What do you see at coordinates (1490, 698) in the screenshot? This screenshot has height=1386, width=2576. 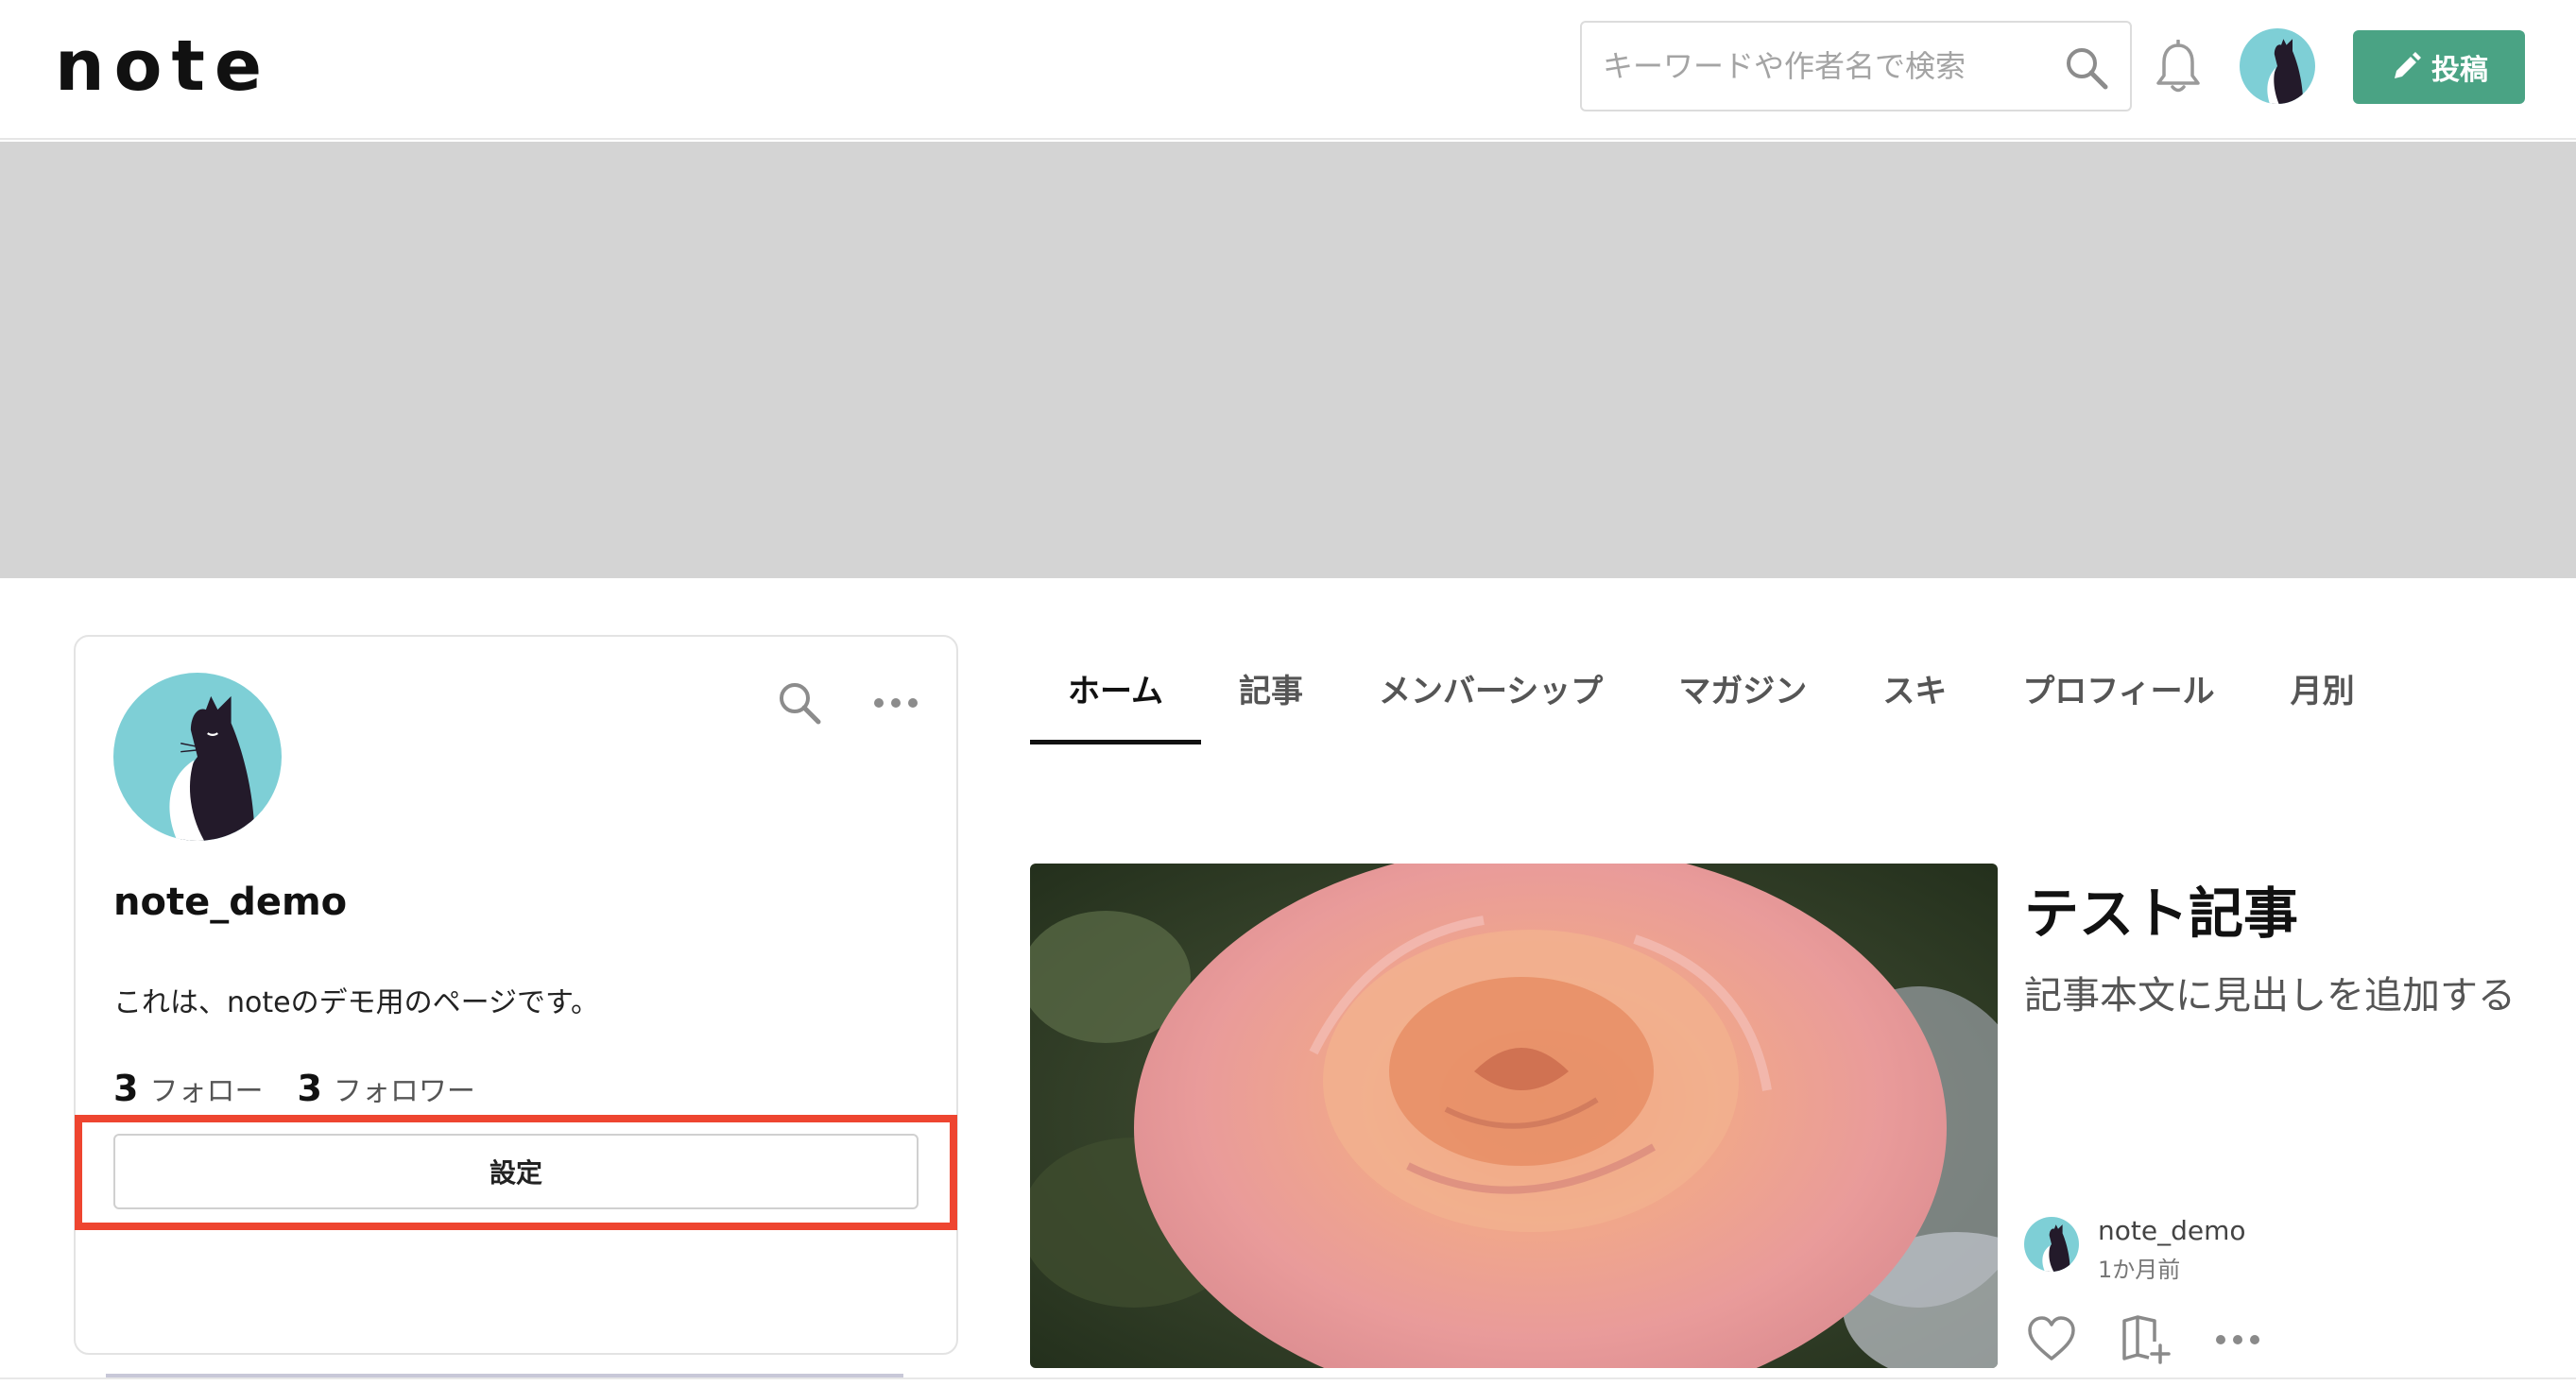 I see `tab-membership: メンバーシップ` at bounding box center [1490, 698].